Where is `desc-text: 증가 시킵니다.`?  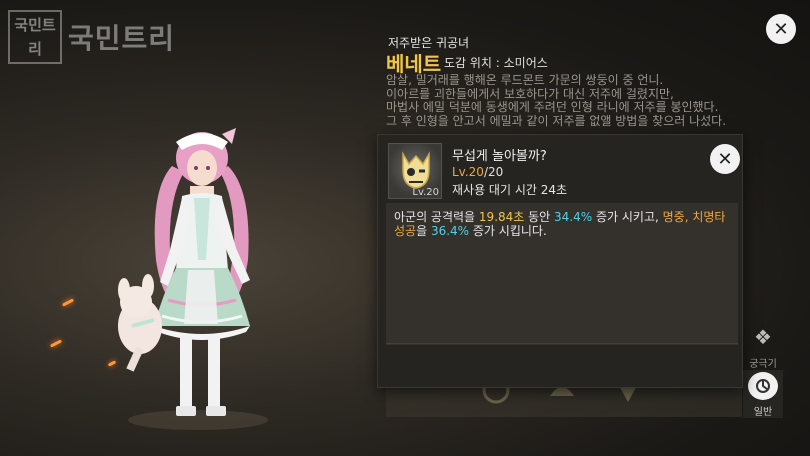 desc-text: 증가 시킵니다. is located at coordinates (508, 231).